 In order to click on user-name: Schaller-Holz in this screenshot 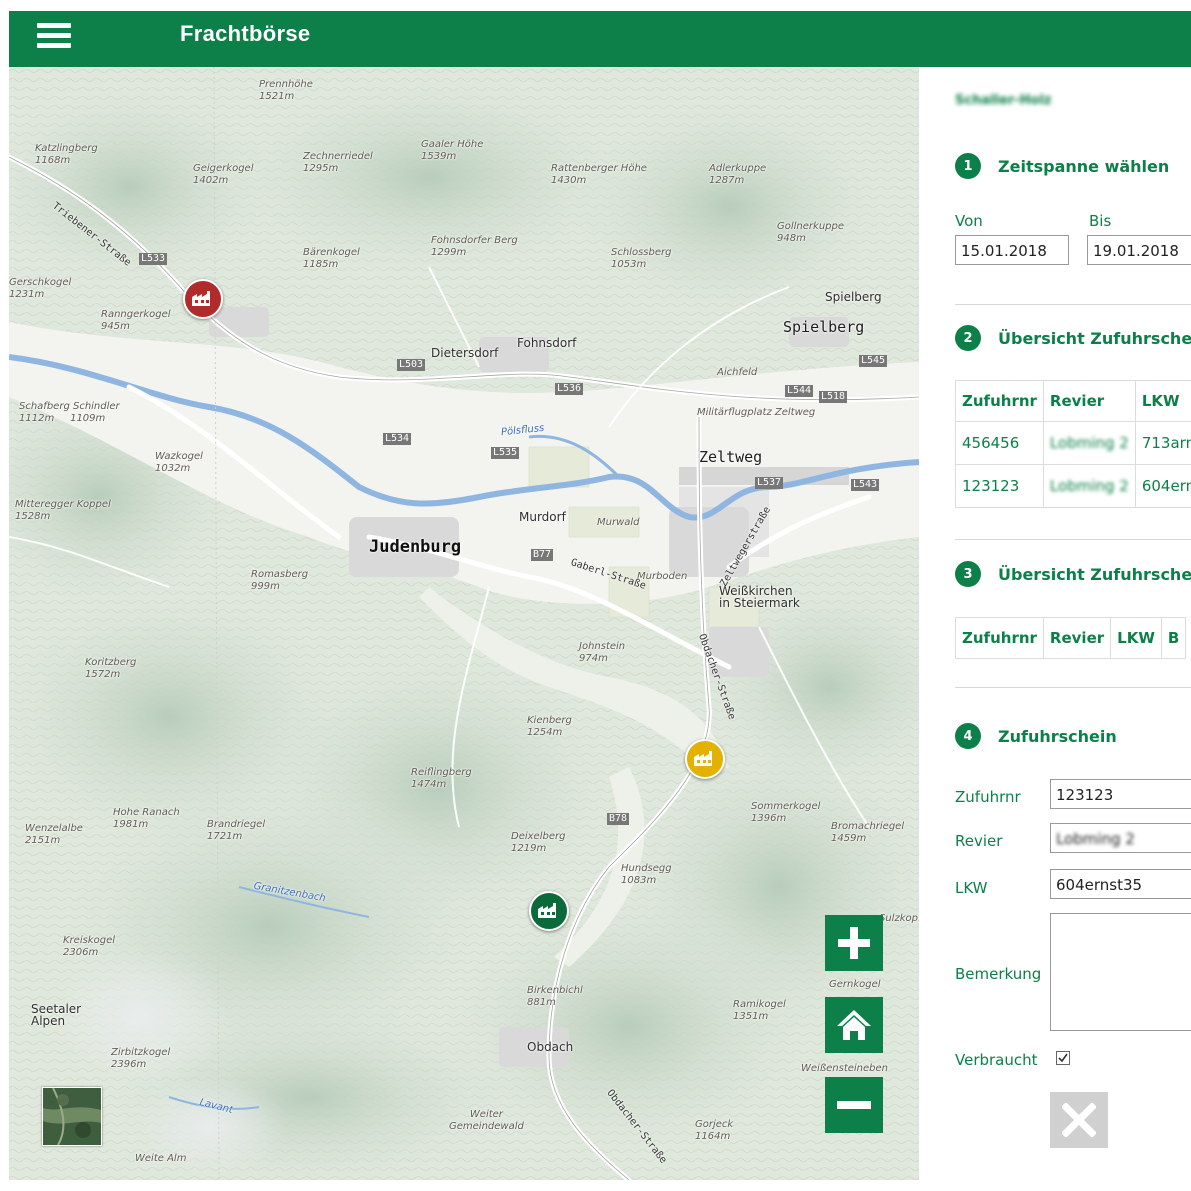, I will do `click(1003, 100)`.